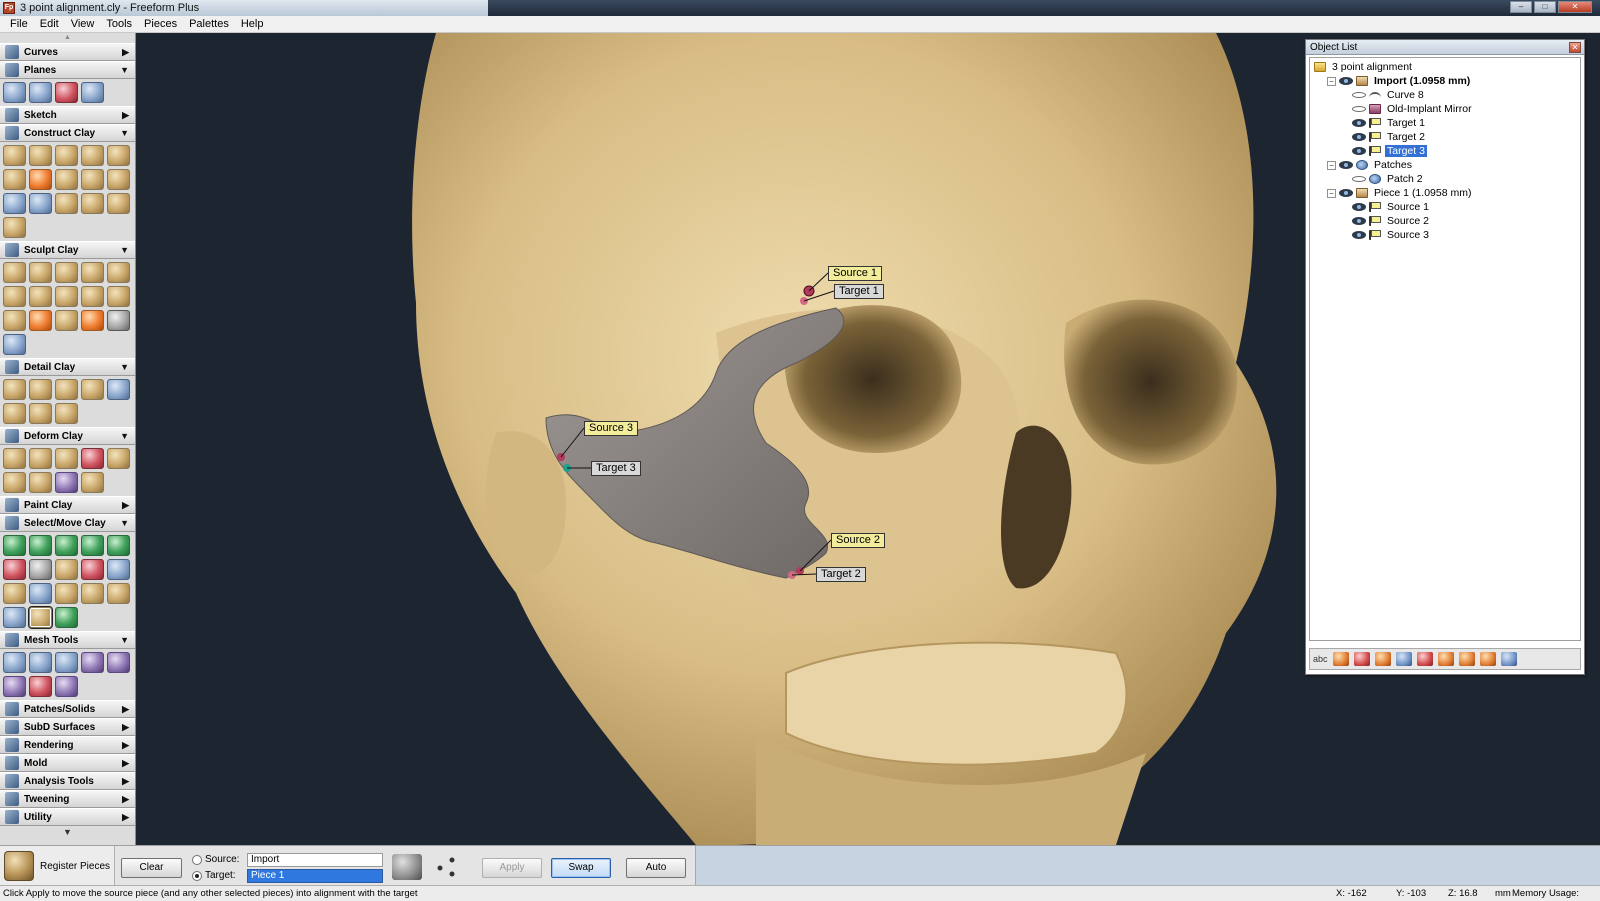 The height and width of the screenshot is (901, 1600). Describe the element at coordinates (92, 203) in the screenshot. I see `construct-clay-tool-14-icon` at that location.